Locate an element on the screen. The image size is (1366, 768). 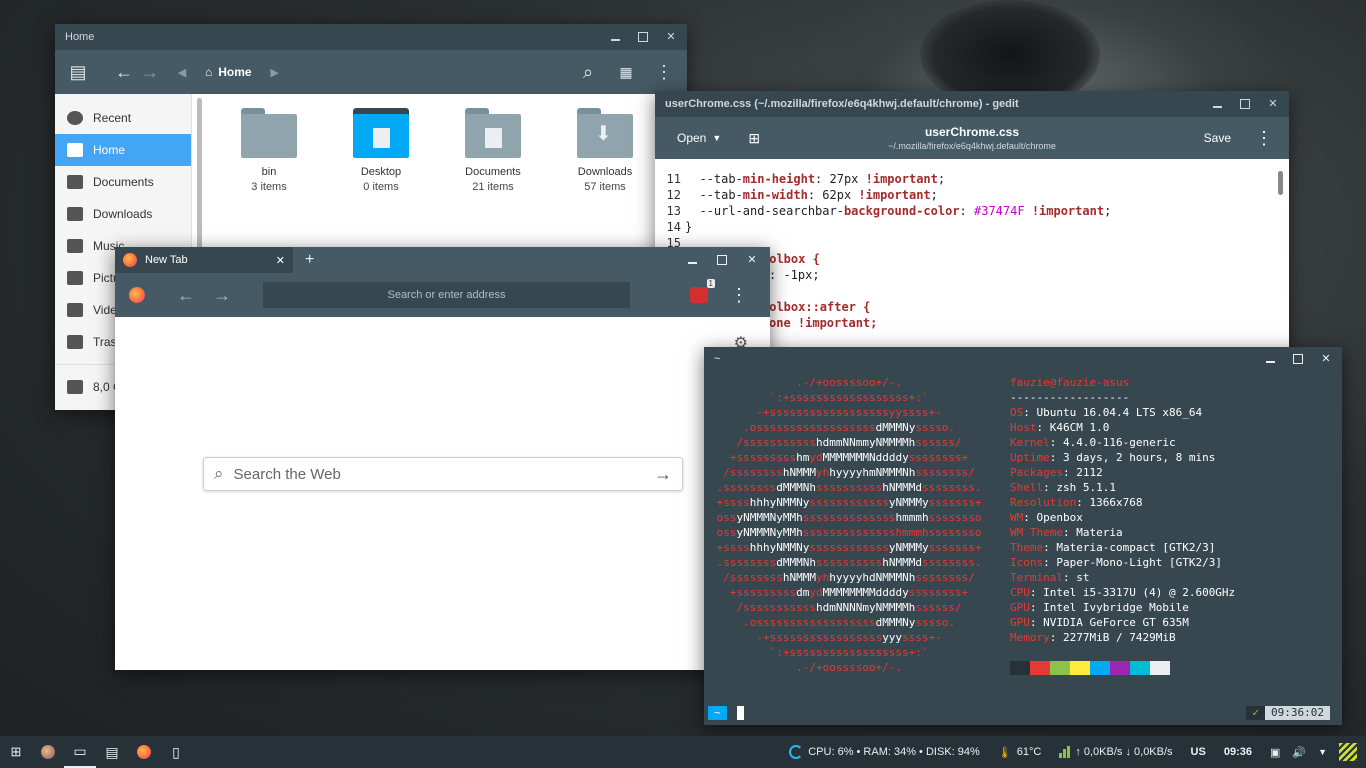
shell-prompt: ~ is located at coordinates (726, 713).